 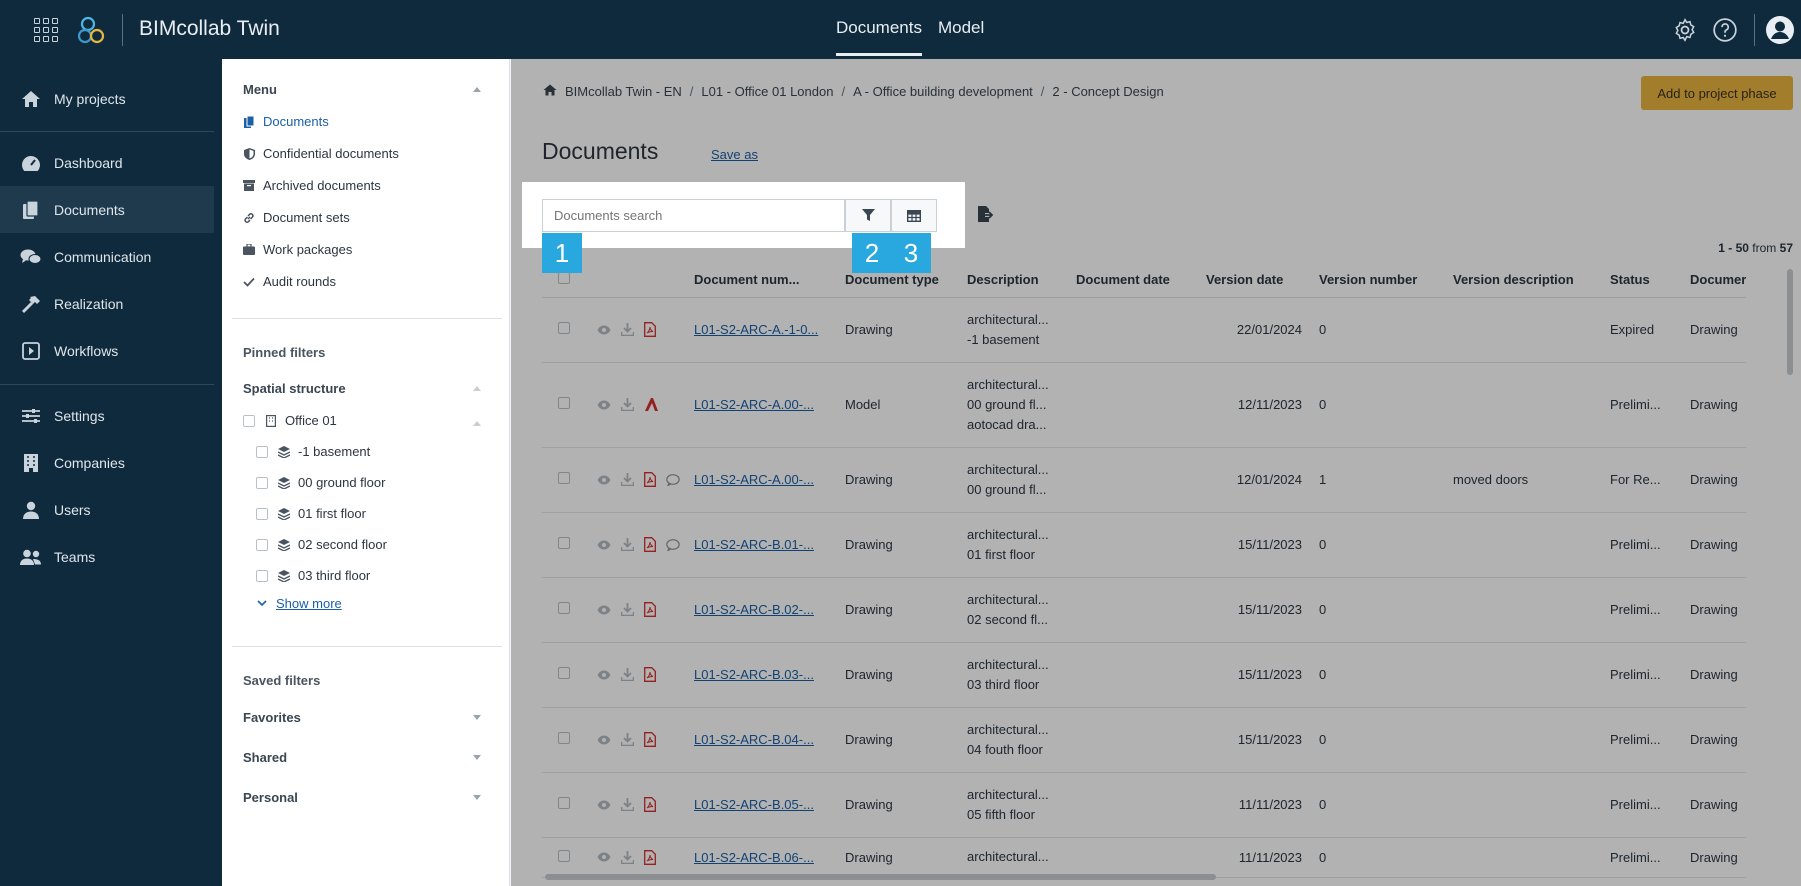 I want to click on breadcrumb-item: 2 - Concept Design, so click(x=1107, y=91).